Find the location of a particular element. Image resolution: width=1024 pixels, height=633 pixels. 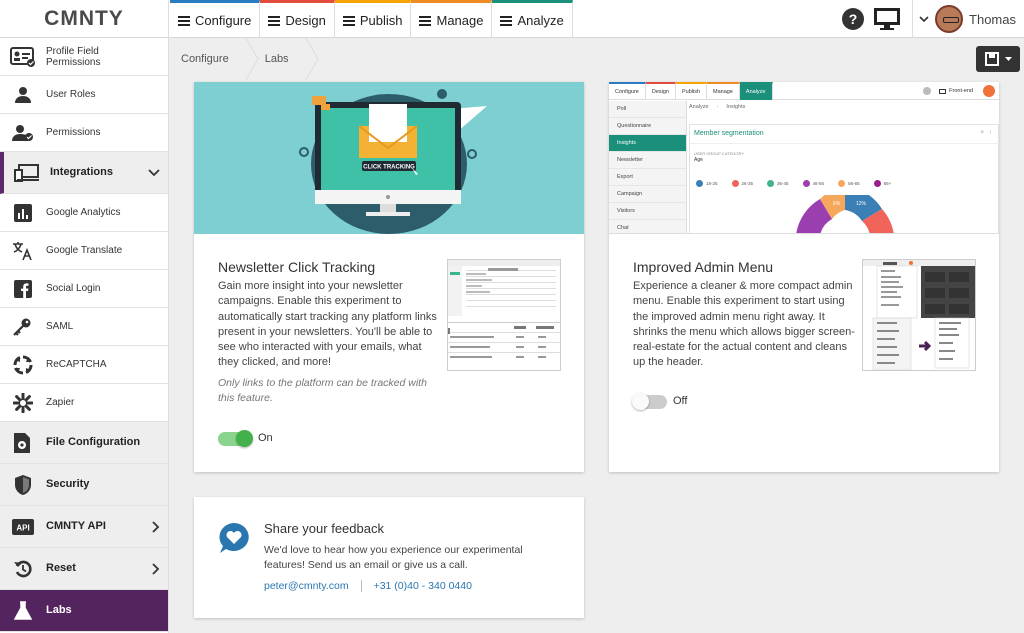

sidebar-item-label: CMNTY API is located at coordinates (76, 526).